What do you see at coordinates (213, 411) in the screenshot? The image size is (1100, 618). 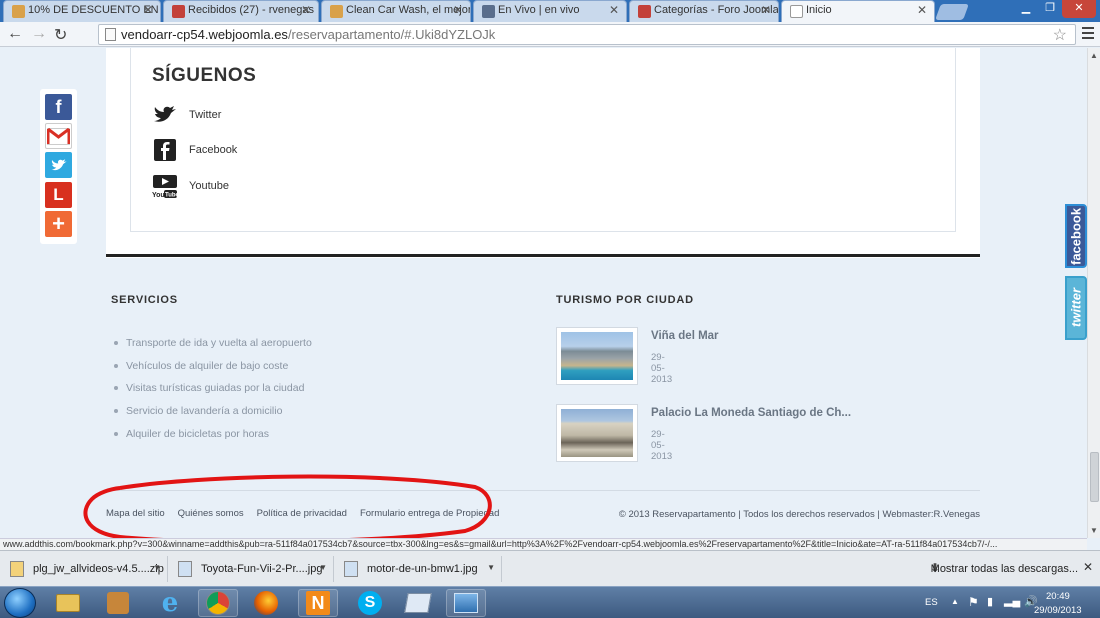 I see `servicio-link: Servicio de lavandería a domicilio` at bounding box center [213, 411].